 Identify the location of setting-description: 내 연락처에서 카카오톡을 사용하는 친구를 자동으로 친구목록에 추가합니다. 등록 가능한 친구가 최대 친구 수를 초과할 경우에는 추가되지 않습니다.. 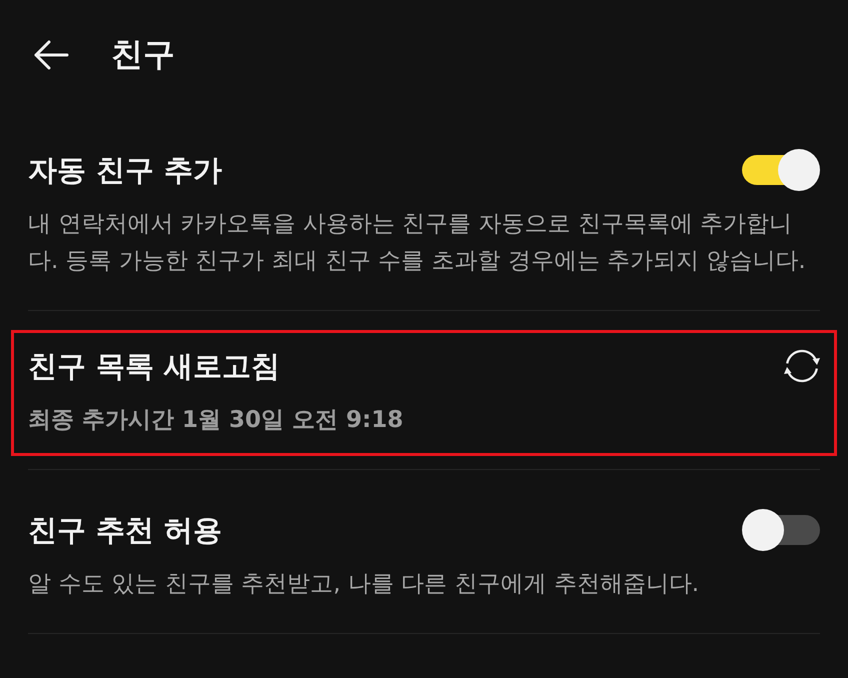
(417, 243).